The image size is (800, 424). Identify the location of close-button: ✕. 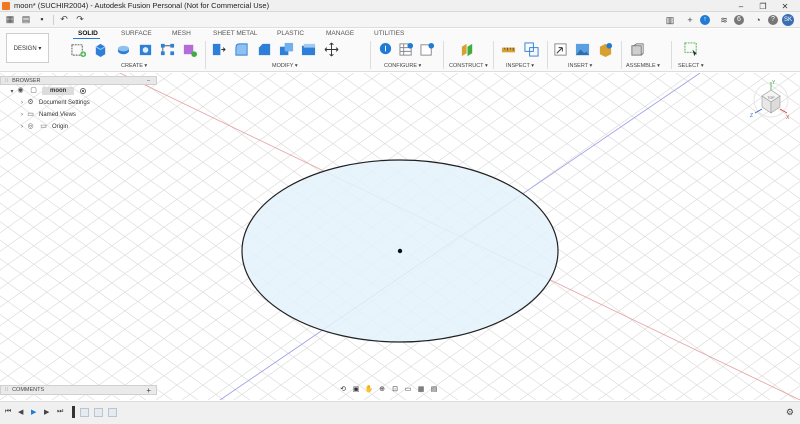
(785, 6).